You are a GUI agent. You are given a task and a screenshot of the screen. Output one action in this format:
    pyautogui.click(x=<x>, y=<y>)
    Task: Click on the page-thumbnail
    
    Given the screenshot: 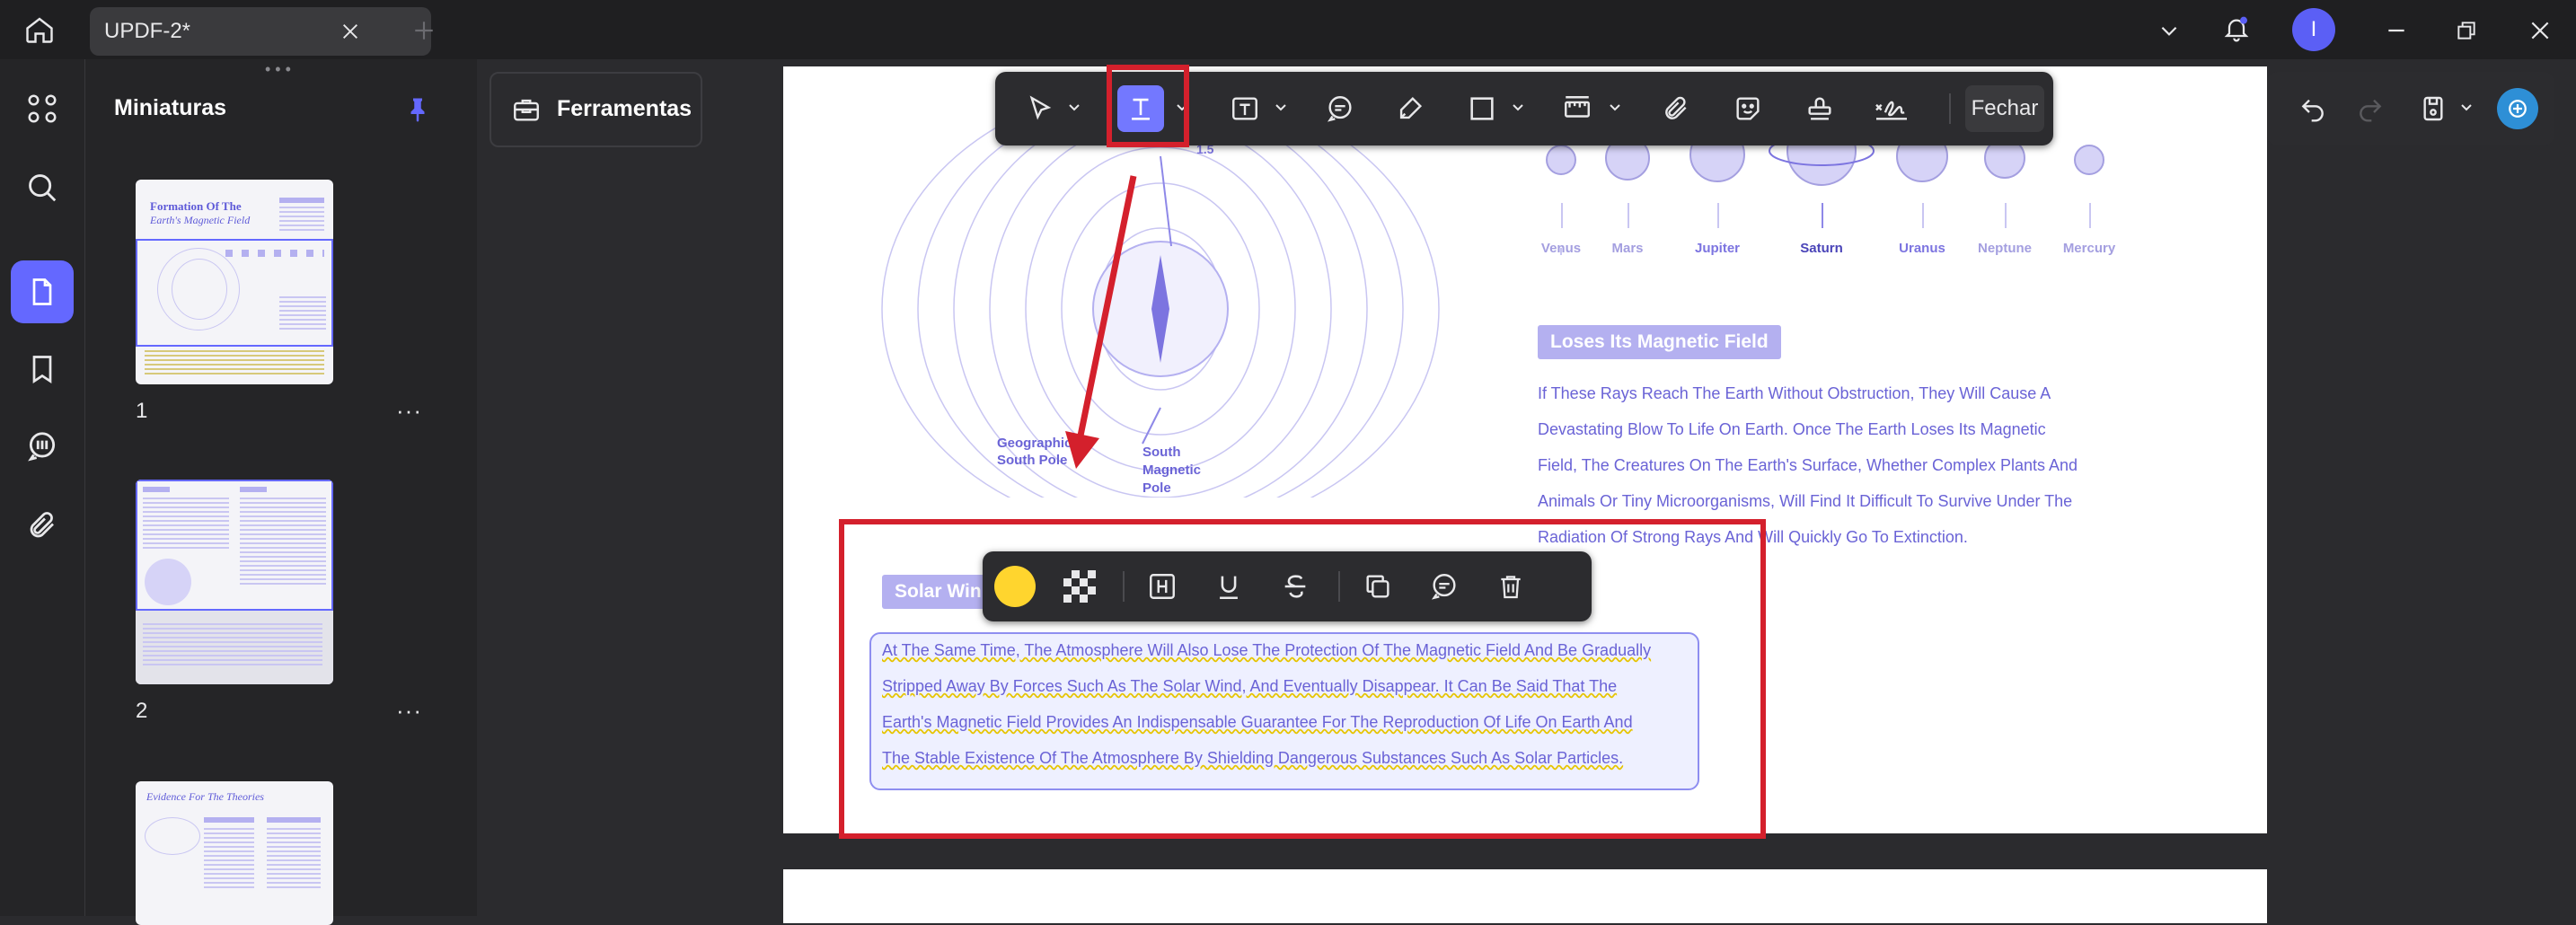 What is the action you would take?
    pyautogui.click(x=234, y=582)
    